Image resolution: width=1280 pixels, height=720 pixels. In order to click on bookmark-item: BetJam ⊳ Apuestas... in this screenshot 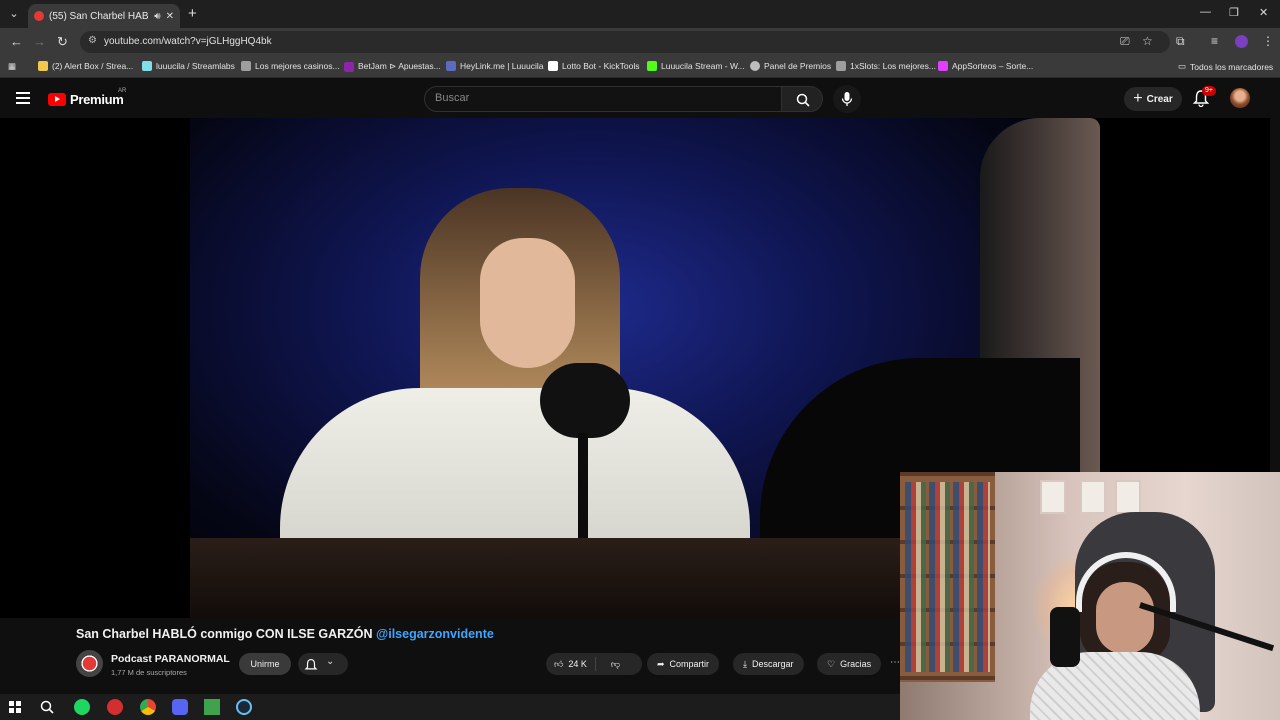, I will do `click(392, 66)`.